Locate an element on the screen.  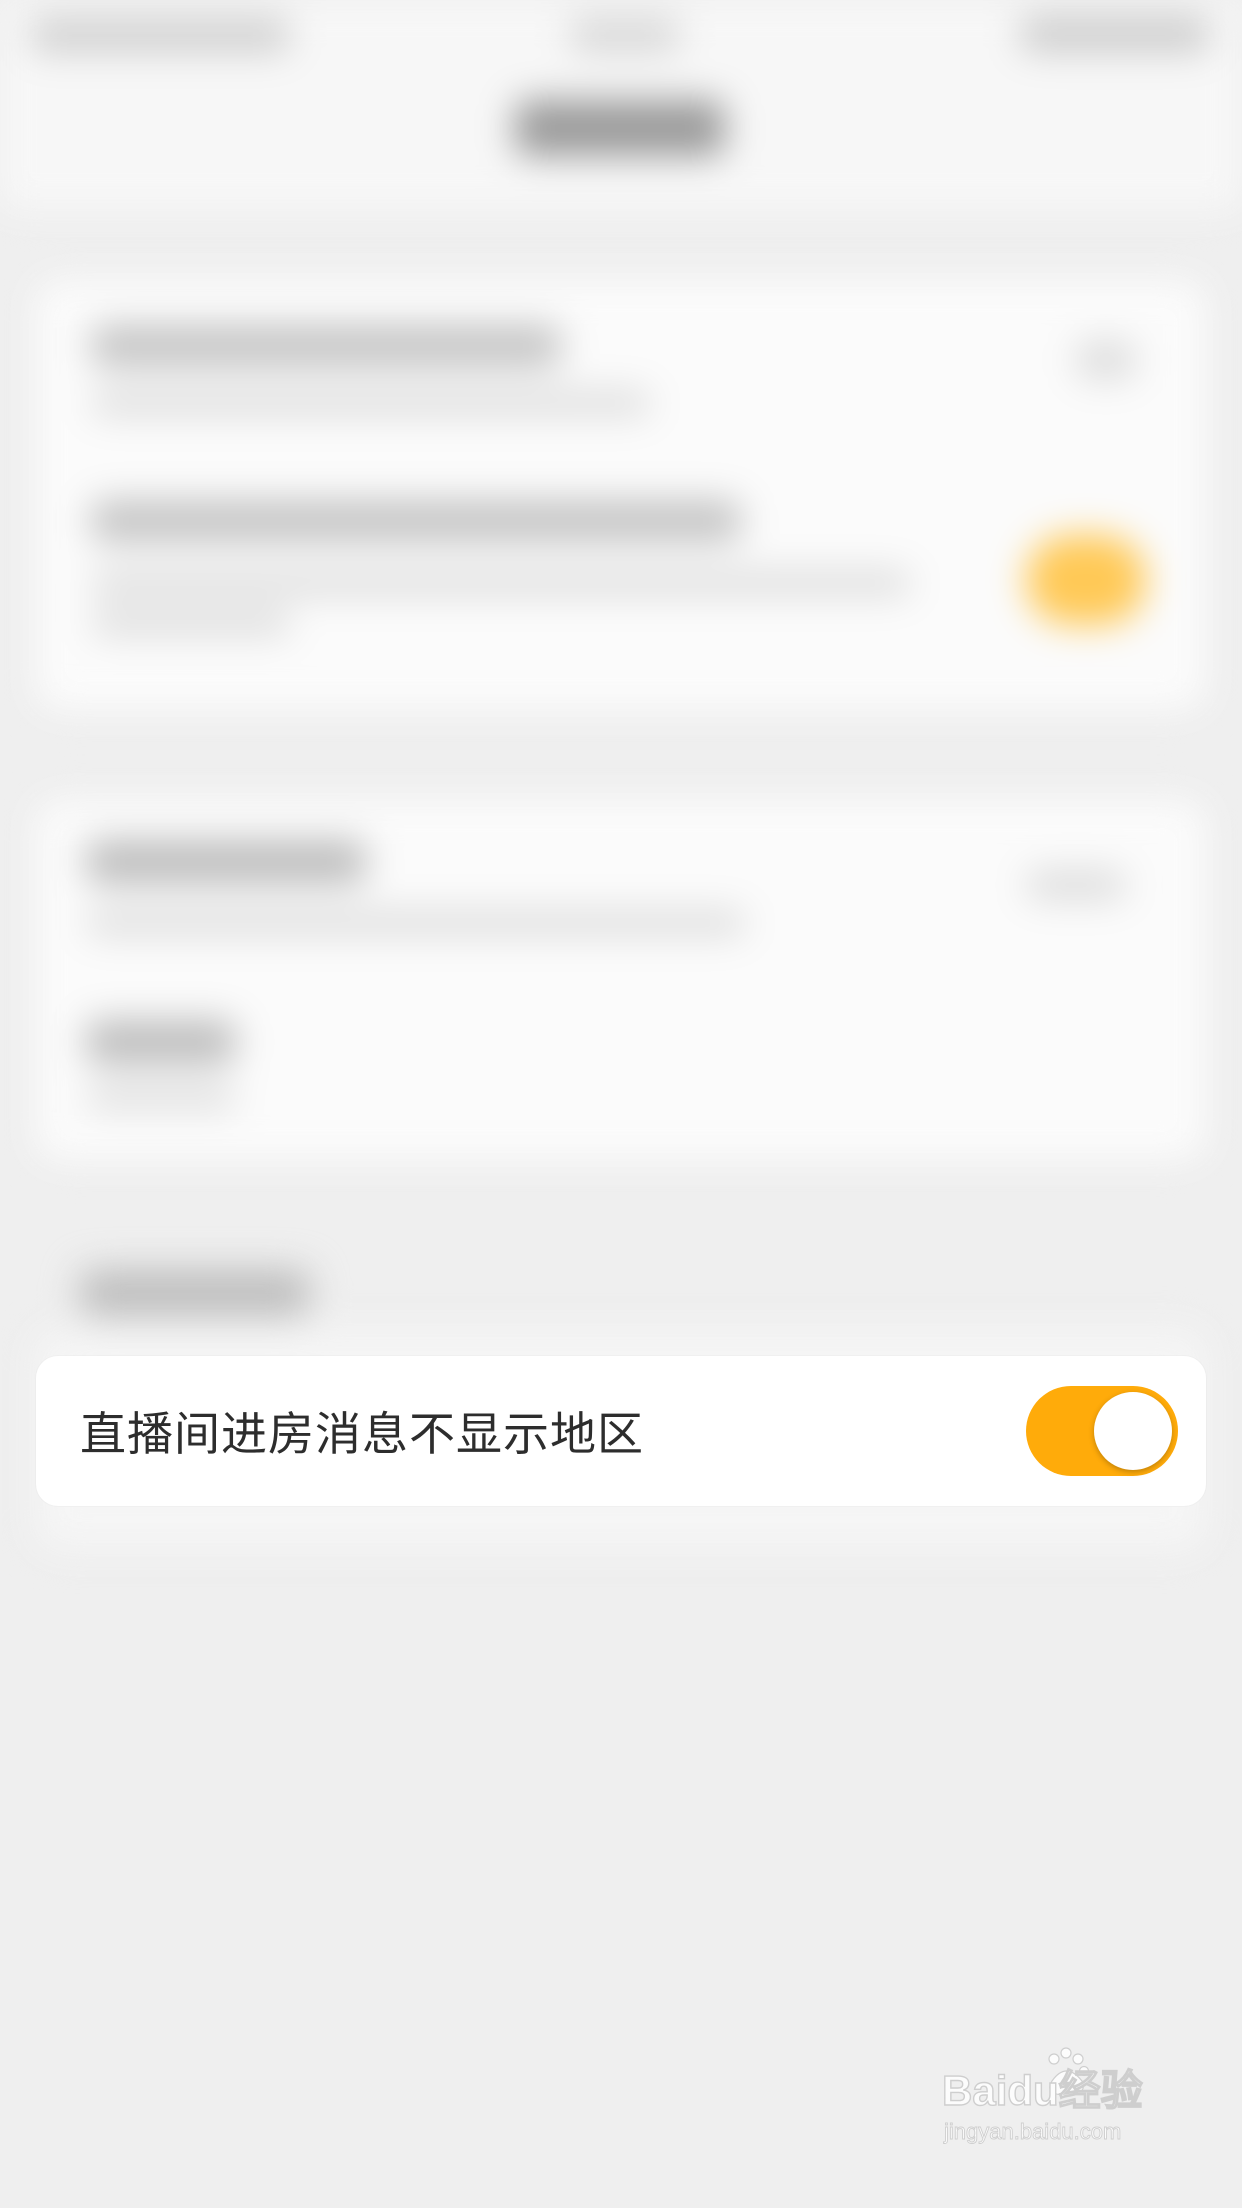
setting-label: 直播间进房消息不显示地区 is located at coordinates (362, 1434).